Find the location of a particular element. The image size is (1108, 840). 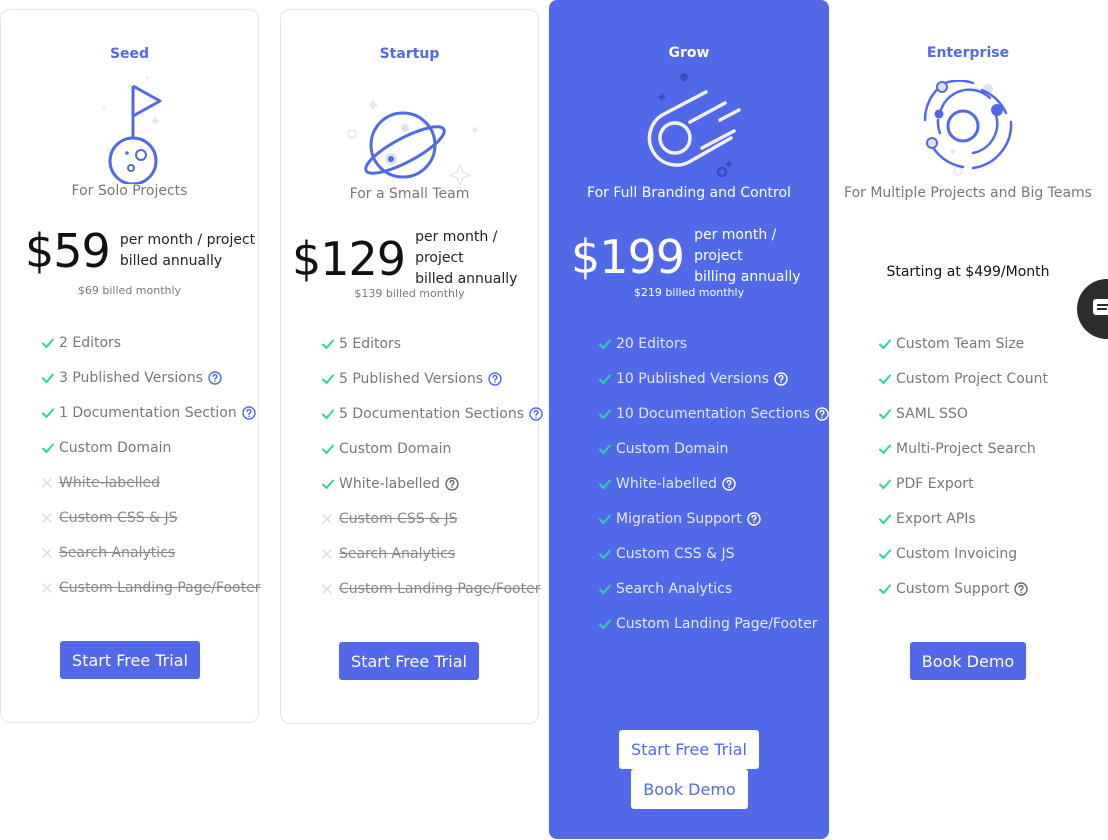

plan-subtitle: For Full Branding and Control is located at coordinates (689, 193).